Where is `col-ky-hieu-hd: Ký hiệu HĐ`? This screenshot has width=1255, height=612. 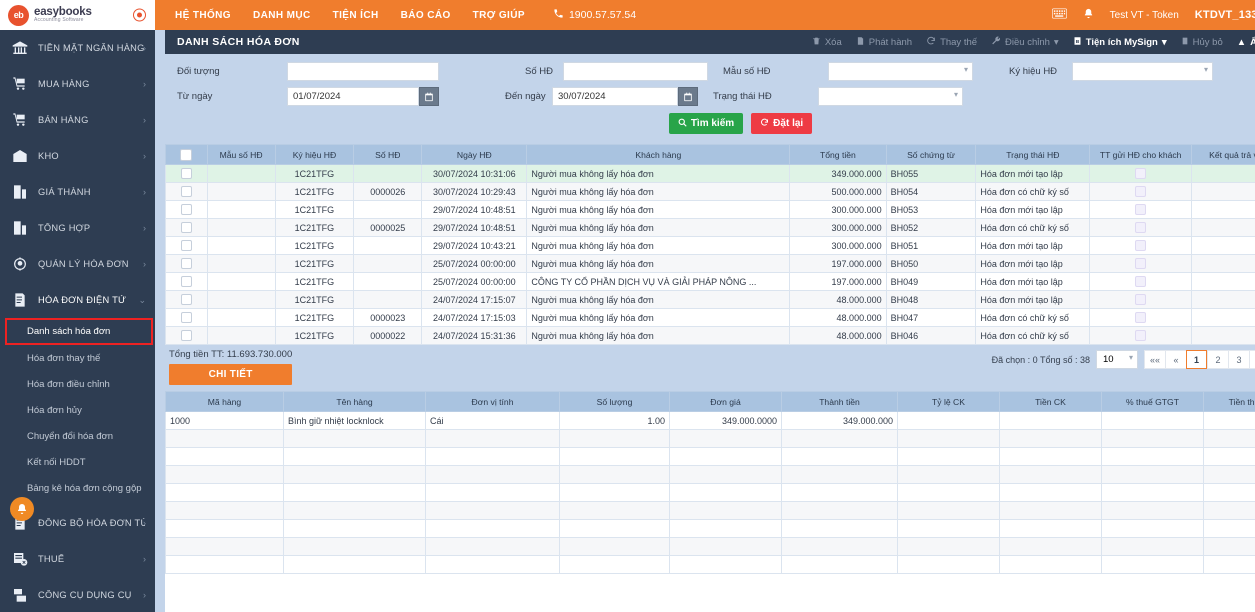
col-ky-hieu-hd: Ký hiệu HĐ is located at coordinates (314, 154).